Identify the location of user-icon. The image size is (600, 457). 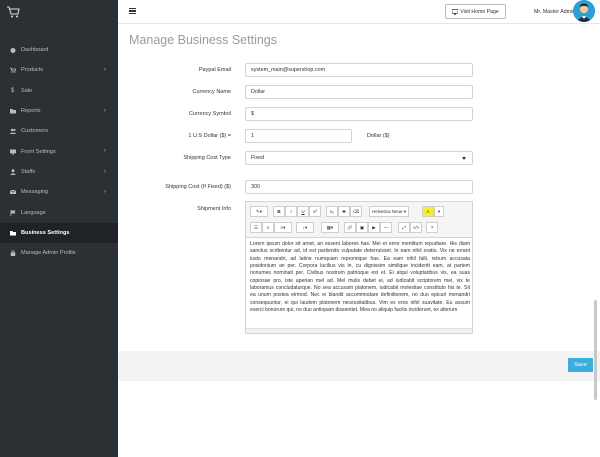
(12, 171).